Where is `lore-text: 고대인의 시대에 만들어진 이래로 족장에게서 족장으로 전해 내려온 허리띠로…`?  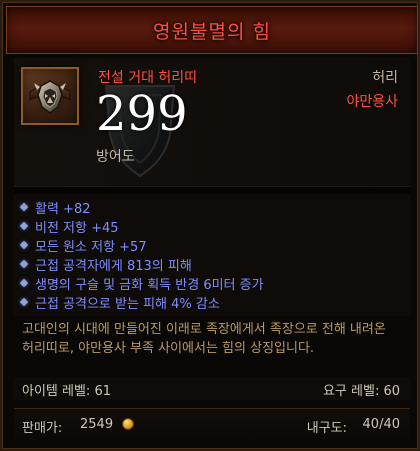 lore-text: 고대인의 시대에 만들어진 이래로 족장에게서 족장으로 전해 내려온 허리띠로… is located at coordinates (204, 339).